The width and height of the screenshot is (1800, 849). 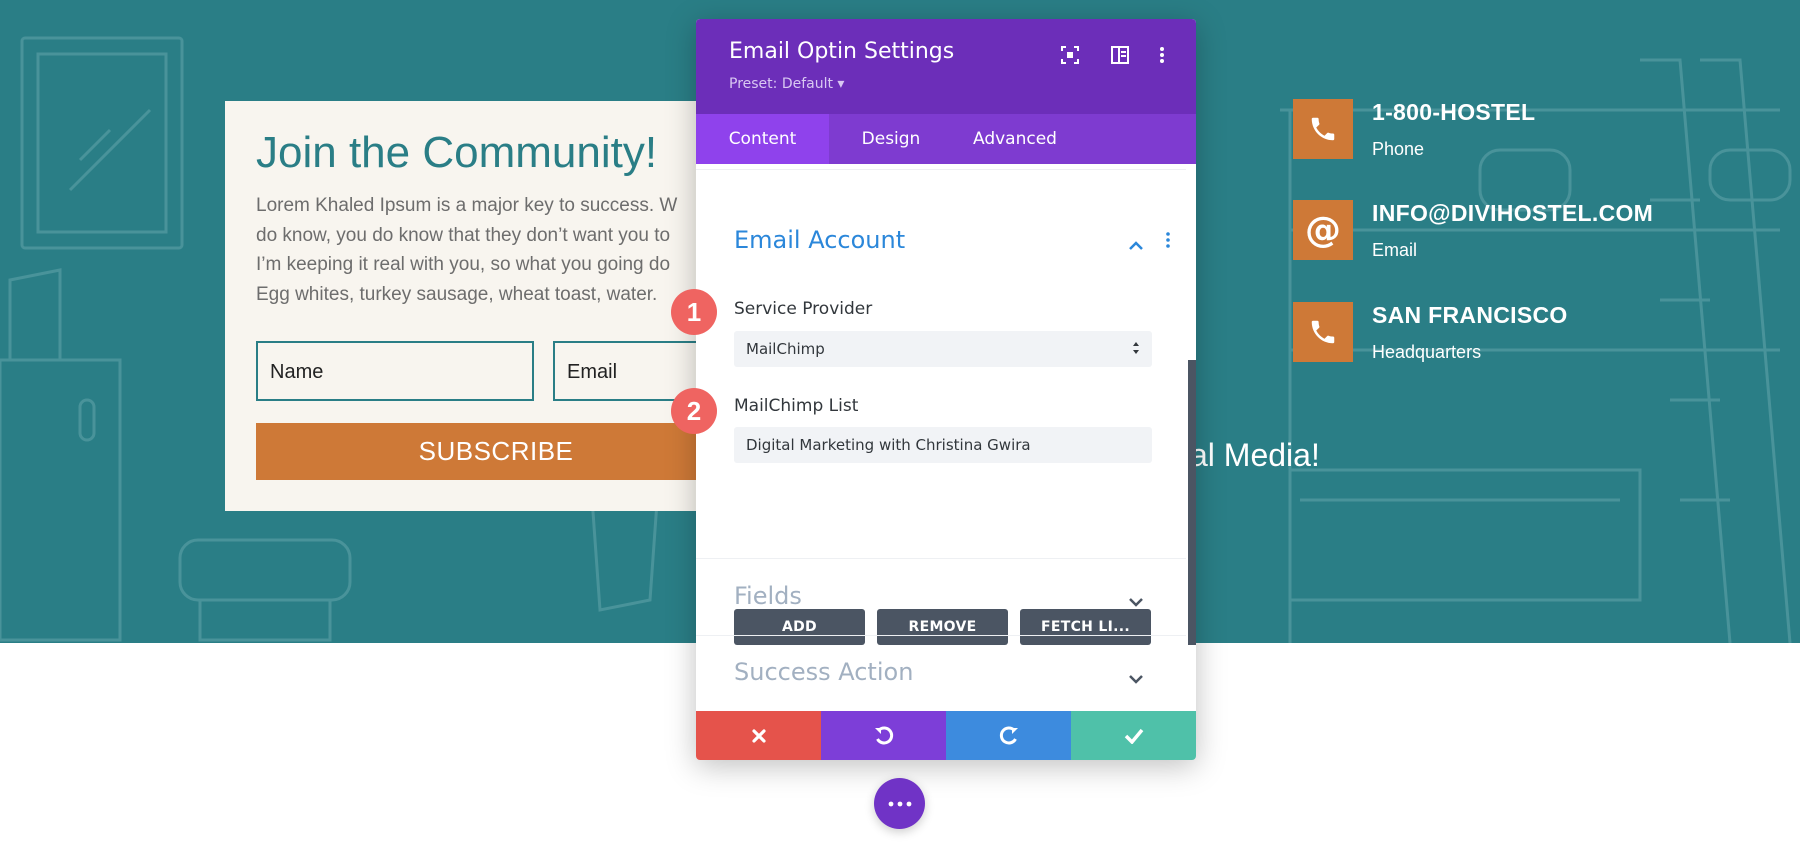 What do you see at coordinates (803, 309) in the screenshot?
I see `service-provider-label: Service Provider` at bounding box center [803, 309].